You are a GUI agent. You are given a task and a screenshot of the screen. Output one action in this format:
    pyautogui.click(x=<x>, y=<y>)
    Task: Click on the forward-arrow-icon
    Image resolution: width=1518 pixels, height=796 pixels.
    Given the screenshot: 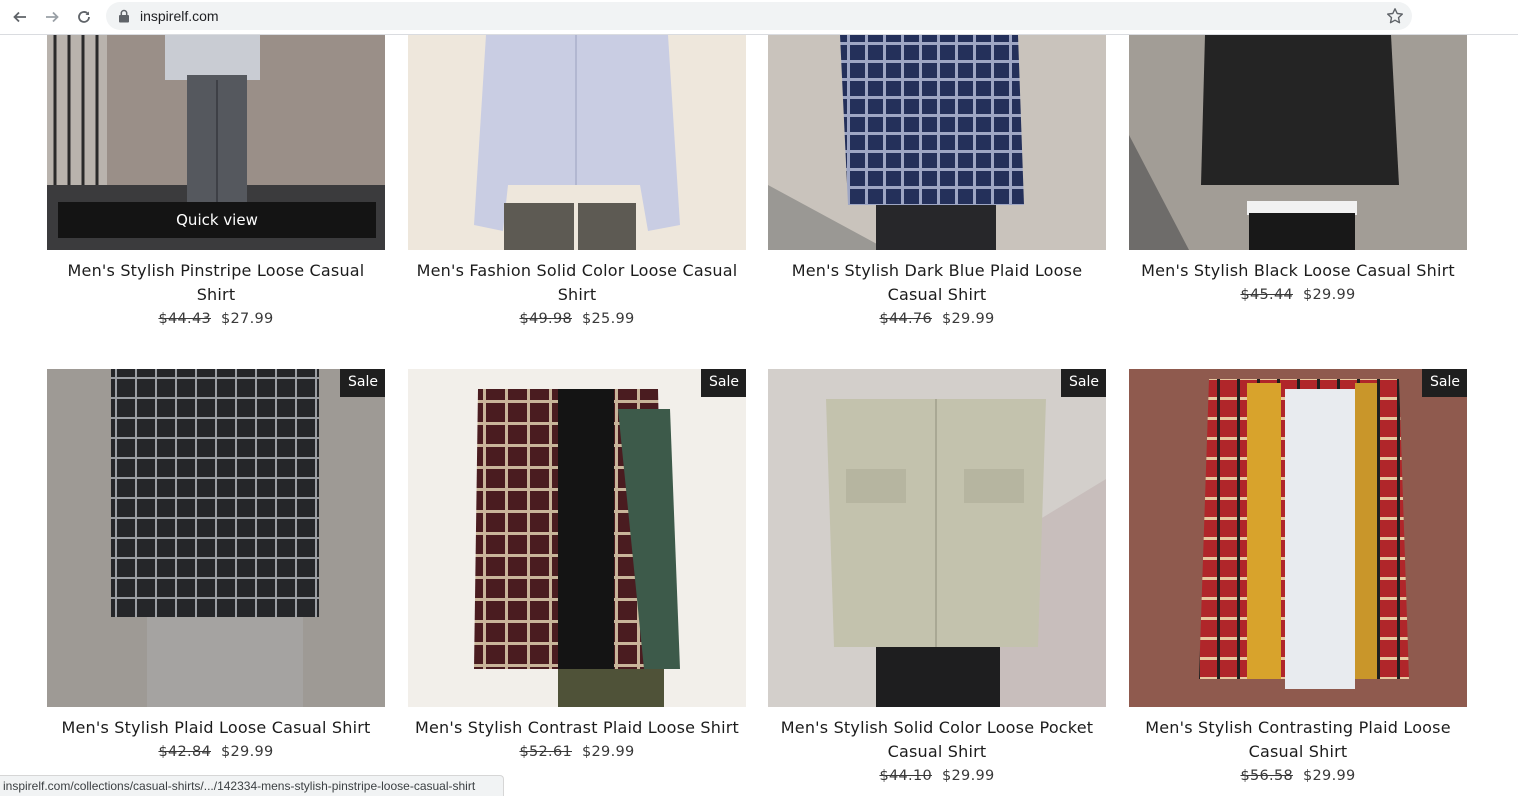 What is the action you would take?
    pyautogui.click(x=52, y=17)
    